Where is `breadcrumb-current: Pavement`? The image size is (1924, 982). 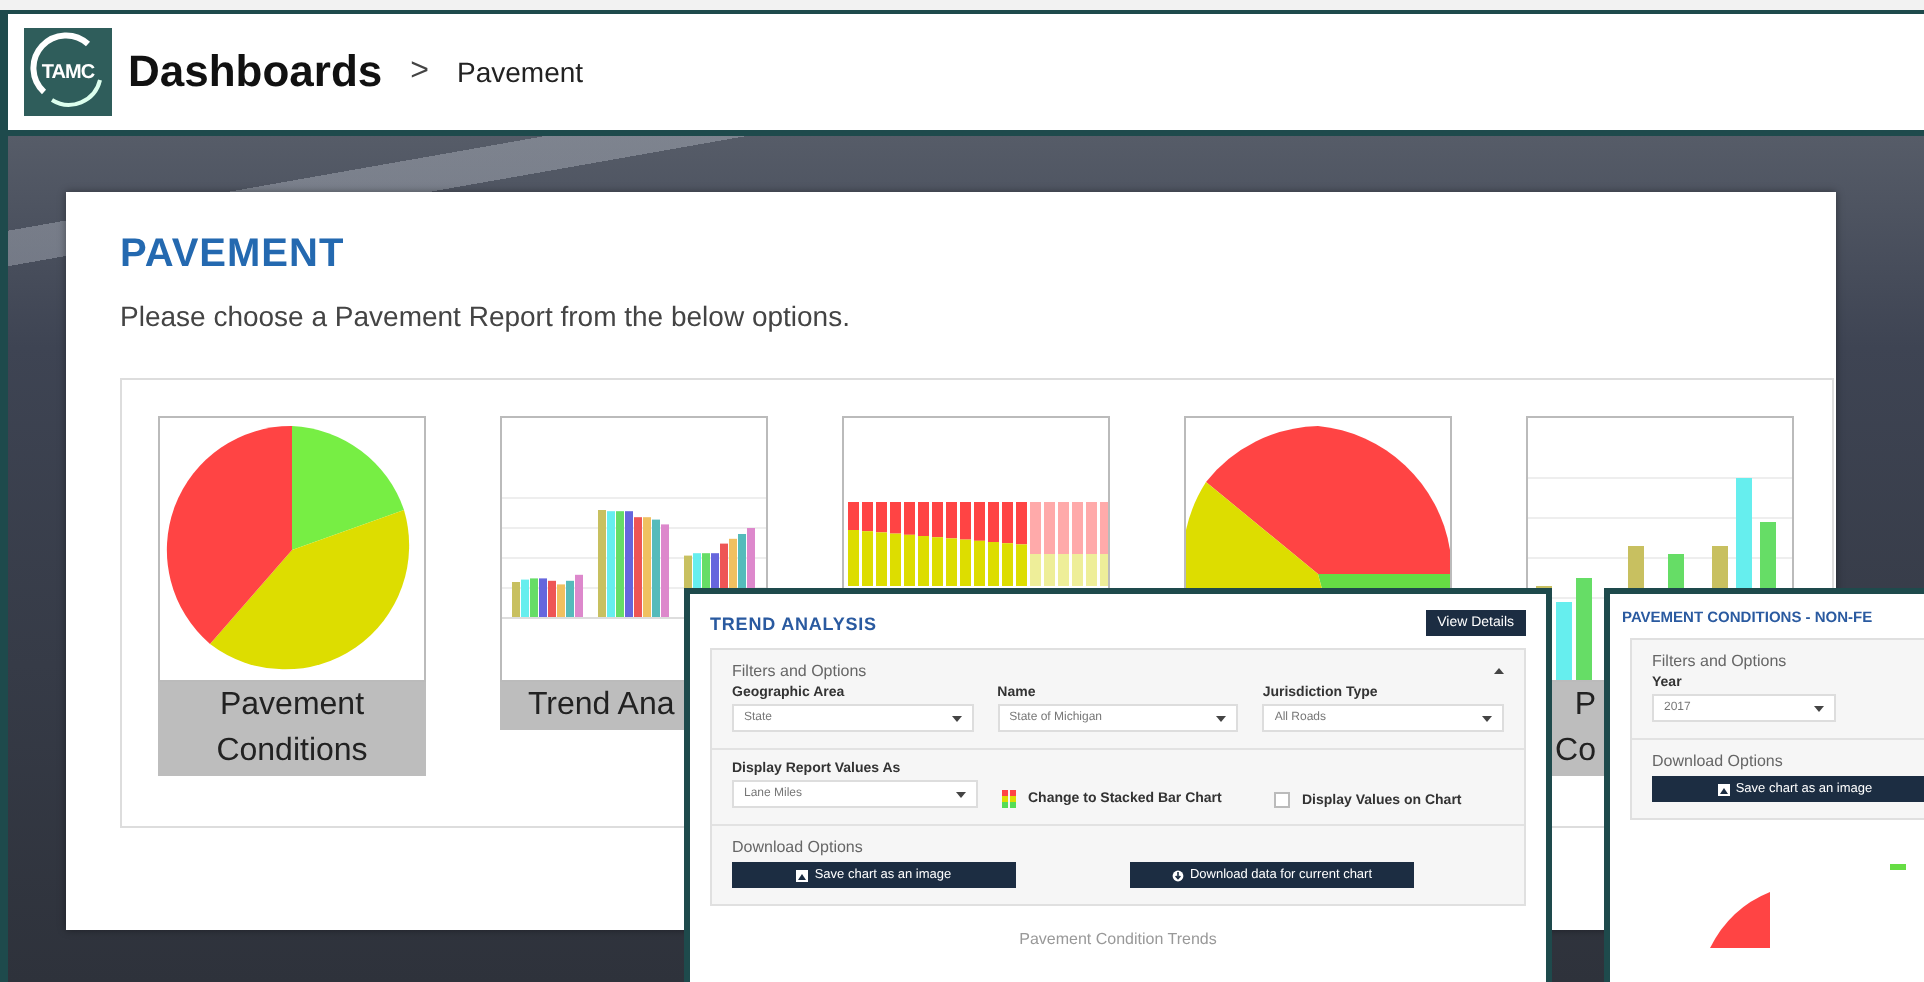 breadcrumb-current: Pavement is located at coordinates (520, 72).